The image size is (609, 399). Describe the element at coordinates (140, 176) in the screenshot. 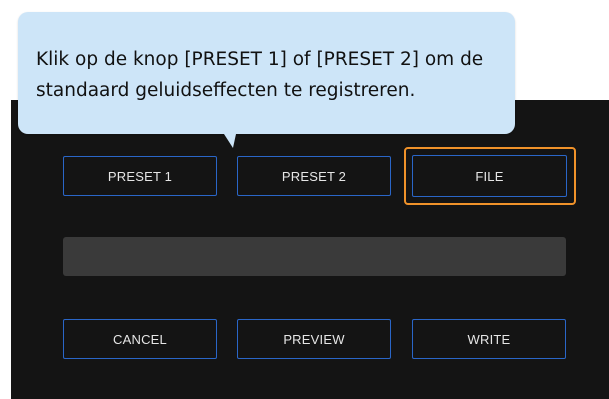

I see `preset-1-button: PRESET 1` at that location.